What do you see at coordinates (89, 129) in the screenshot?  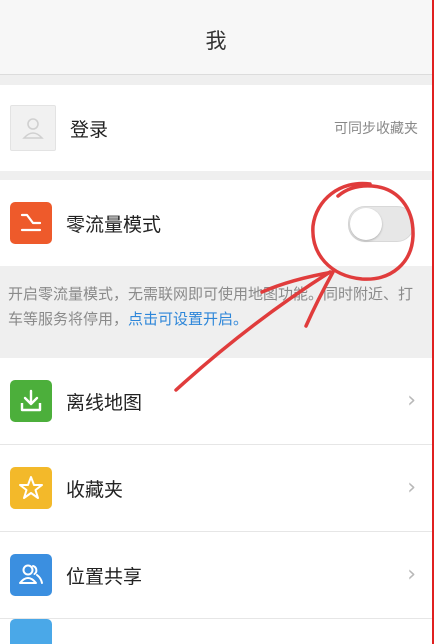 I see `login-label: 登录` at bounding box center [89, 129].